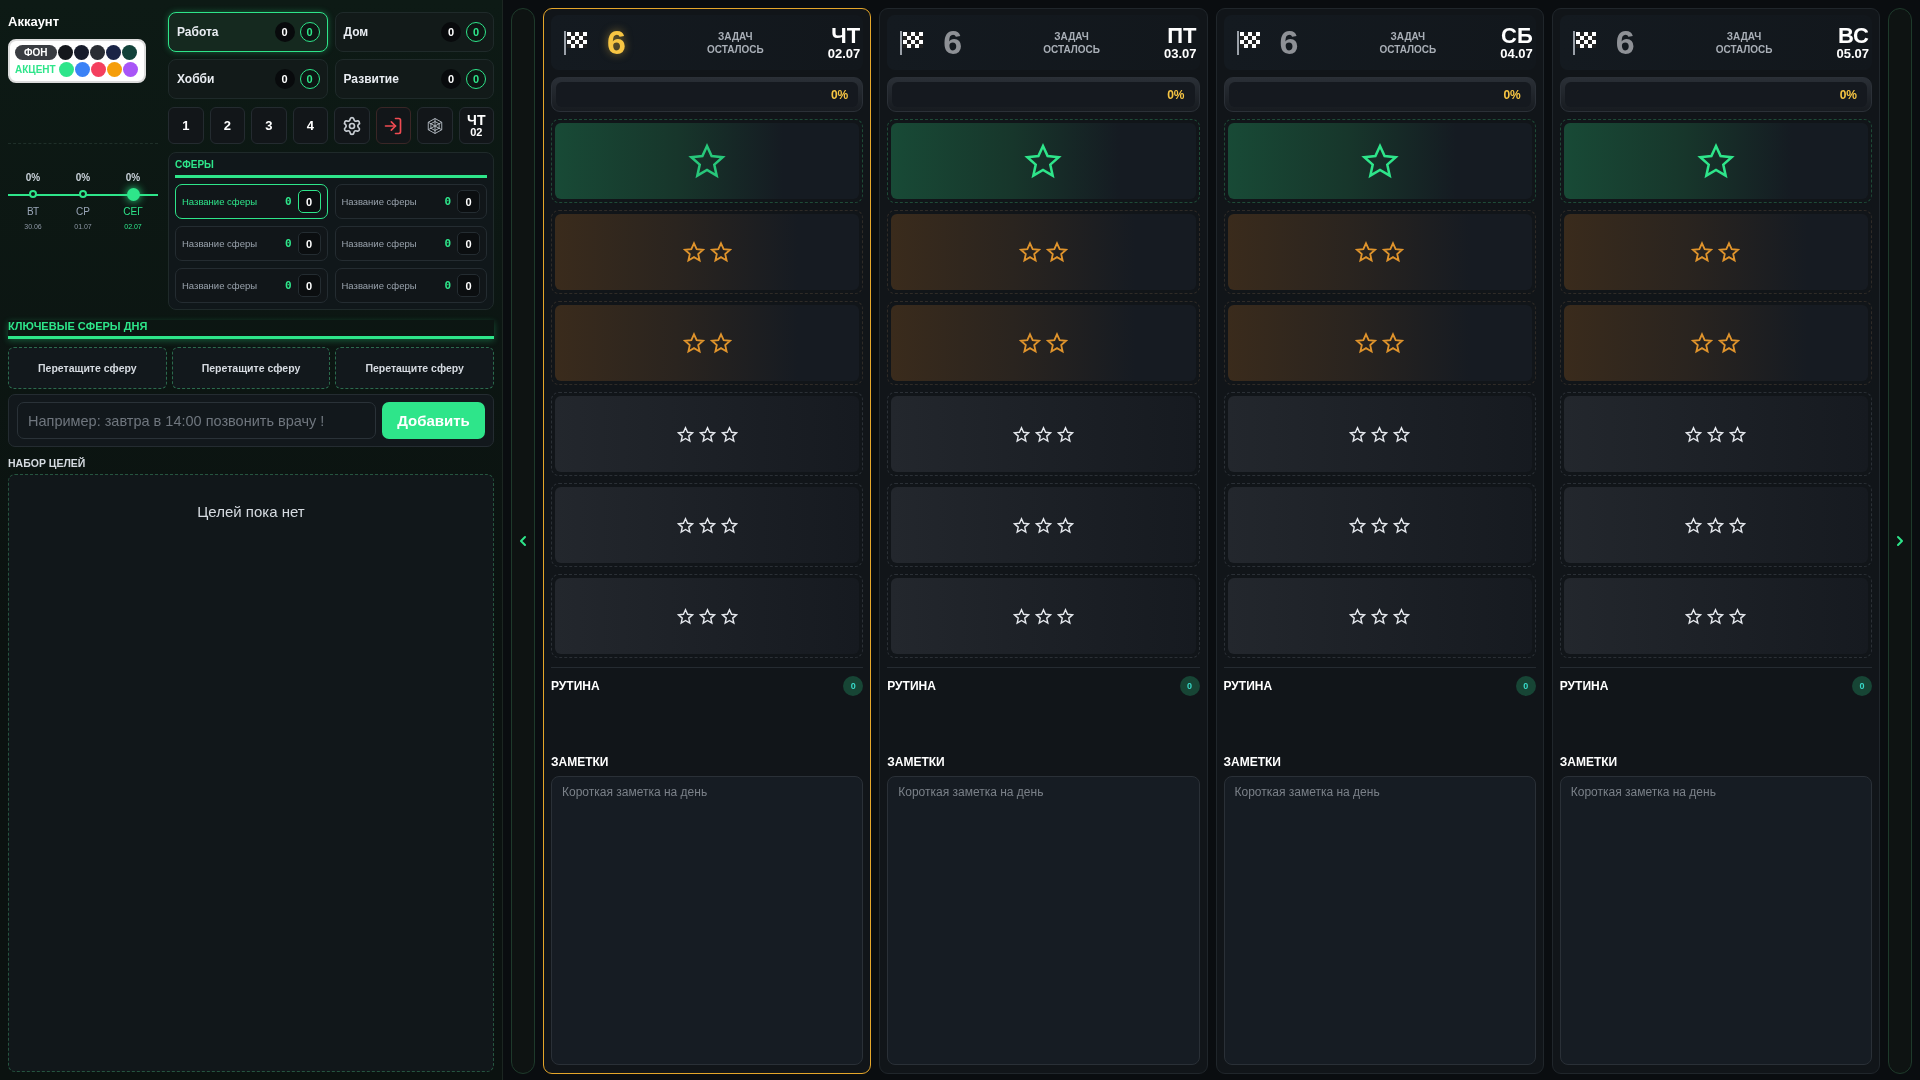 Image resolution: width=1920 pixels, height=1080 pixels. What do you see at coordinates (393, 125) in the screenshot?
I see `logout-button` at bounding box center [393, 125].